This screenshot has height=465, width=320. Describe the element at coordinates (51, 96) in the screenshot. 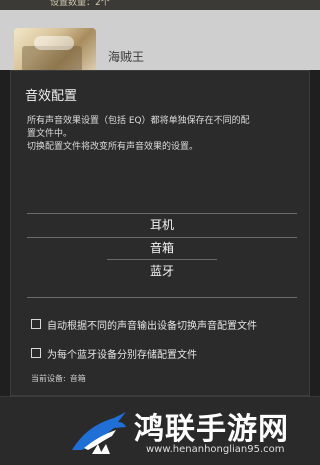

I see `dialog-title: 音效配置` at that location.